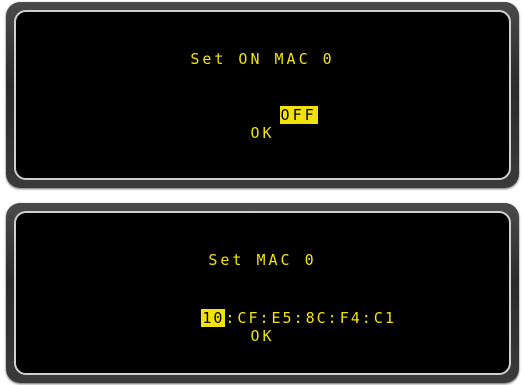  I want to click on mac-octet-1: 10, so click(213, 318).